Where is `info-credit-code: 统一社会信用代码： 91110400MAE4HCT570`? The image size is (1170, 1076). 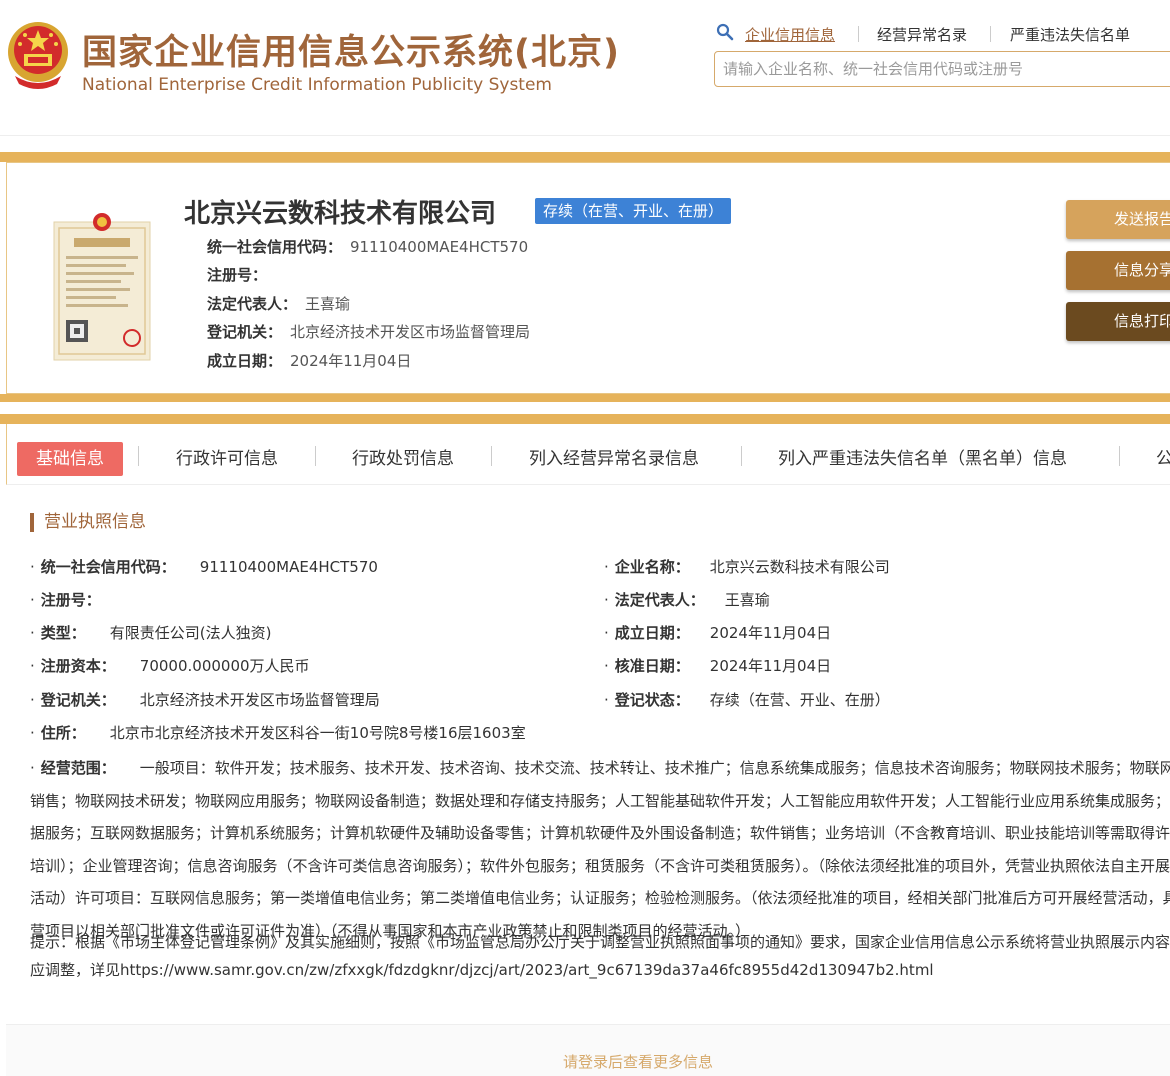 info-credit-code: 统一社会信用代码： 91110400MAE4HCT570 is located at coordinates (367, 246).